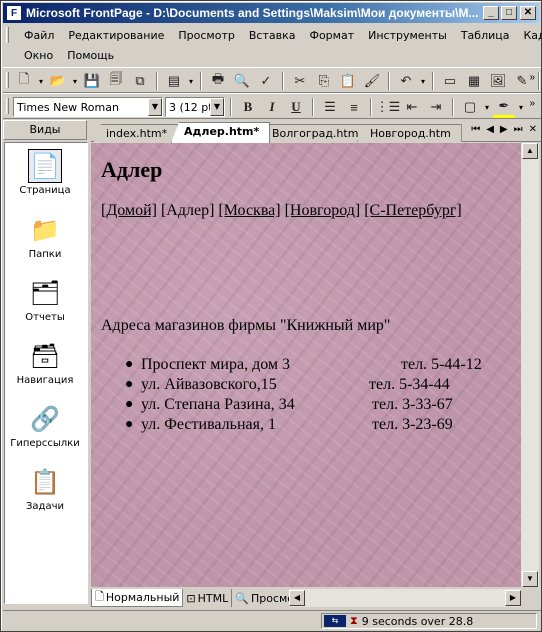 The height and width of the screenshot is (632, 542). I want to click on font-value: Times New Roman, so click(68, 107).